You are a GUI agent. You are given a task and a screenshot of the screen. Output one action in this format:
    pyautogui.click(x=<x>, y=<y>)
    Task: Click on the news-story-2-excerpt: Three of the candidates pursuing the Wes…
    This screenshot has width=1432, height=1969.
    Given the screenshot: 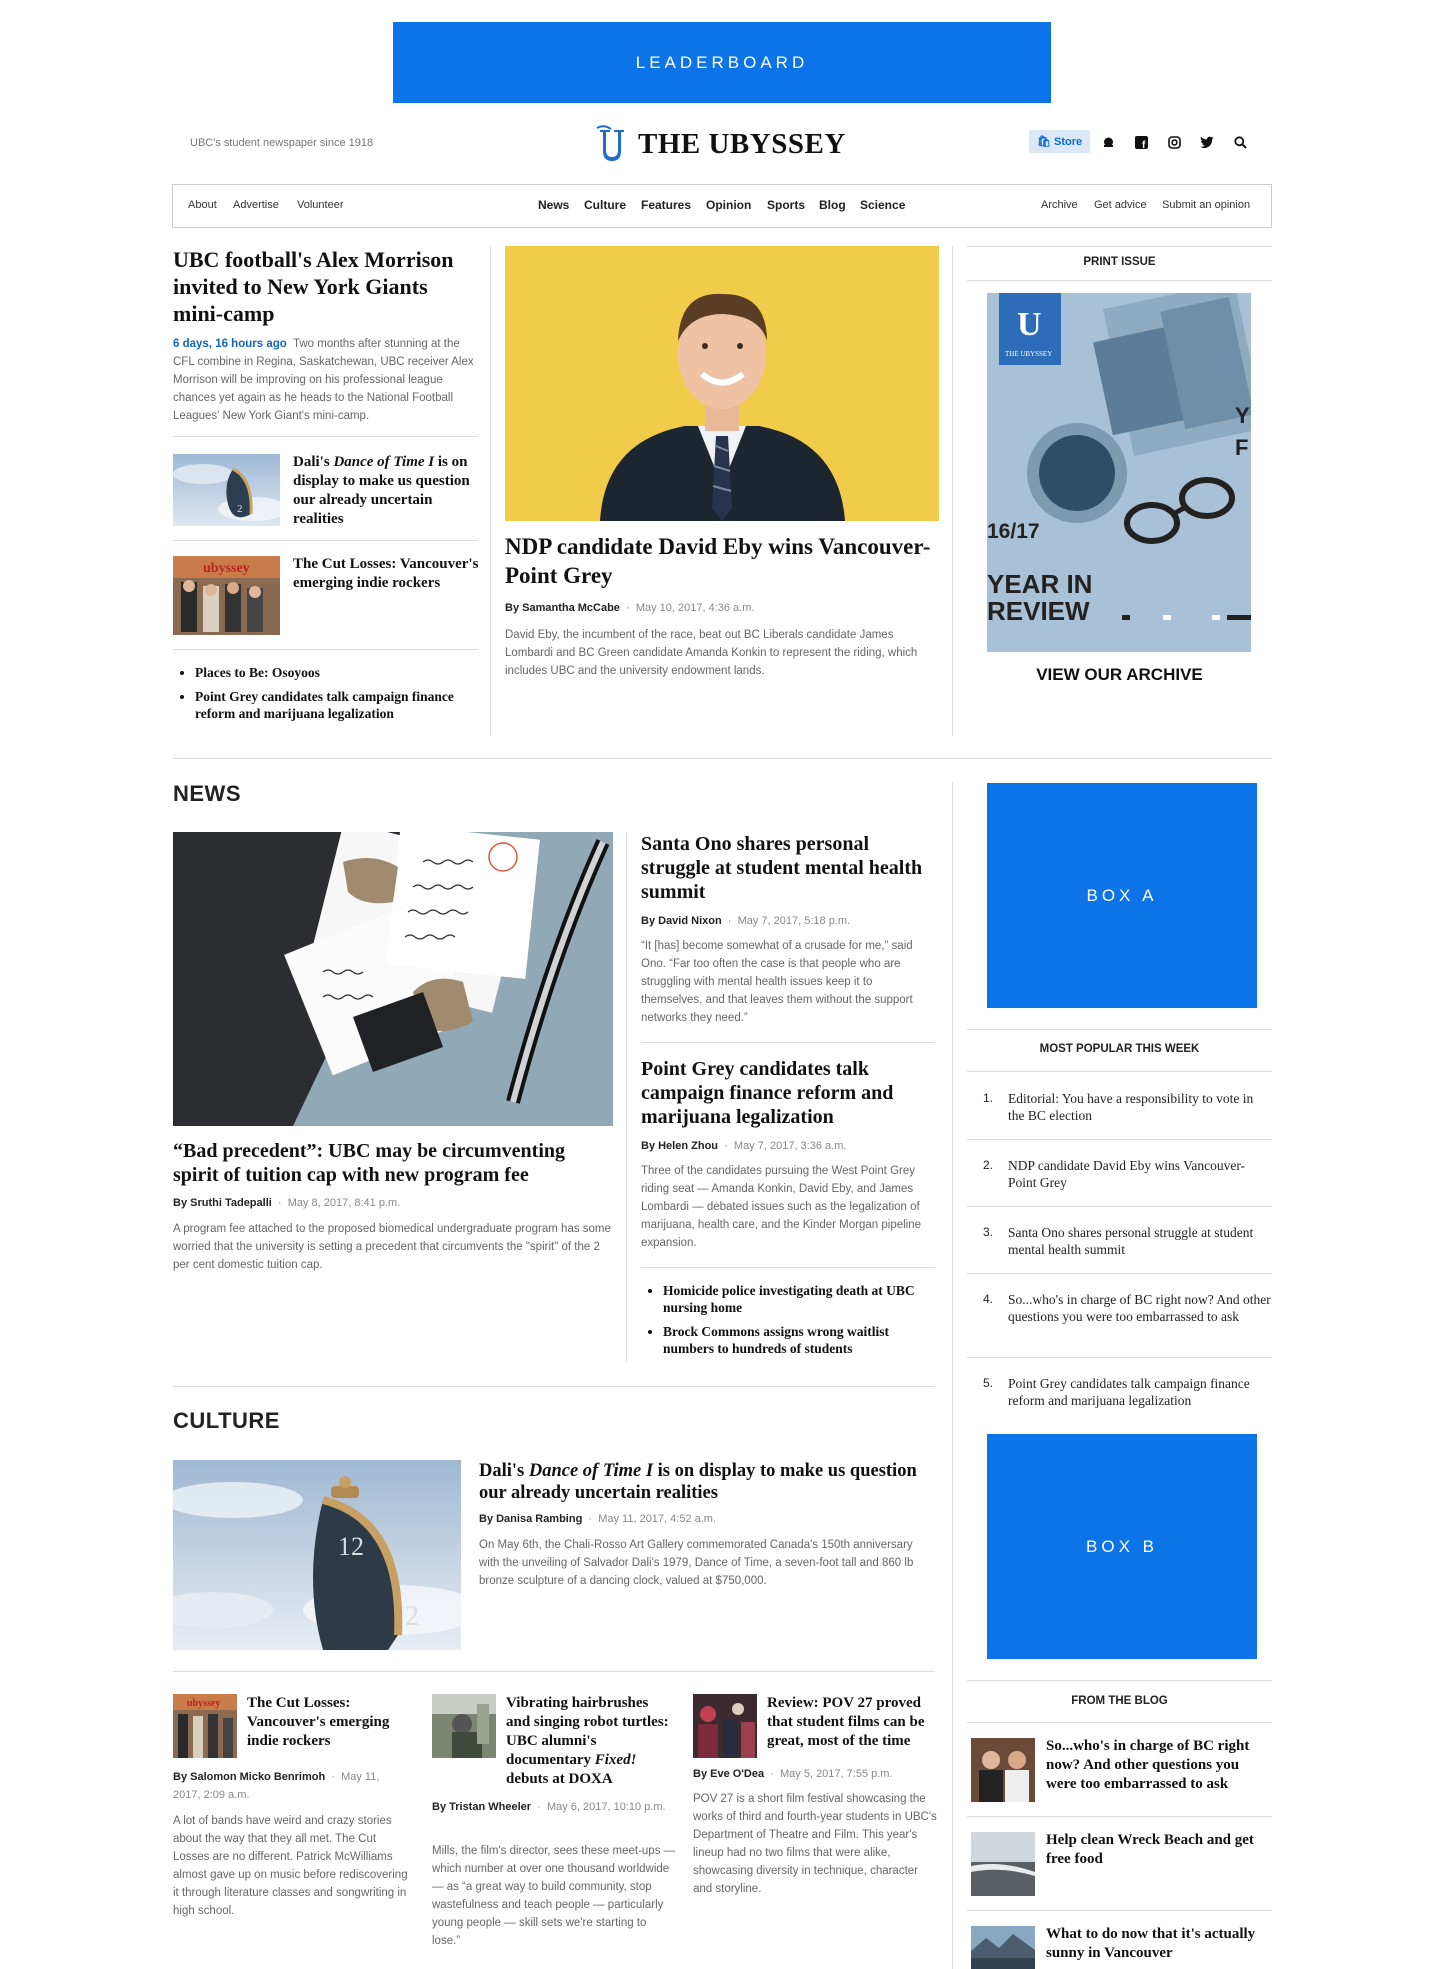 What is the action you would take?
    pyautogui.click(x=781, y=1207)
    